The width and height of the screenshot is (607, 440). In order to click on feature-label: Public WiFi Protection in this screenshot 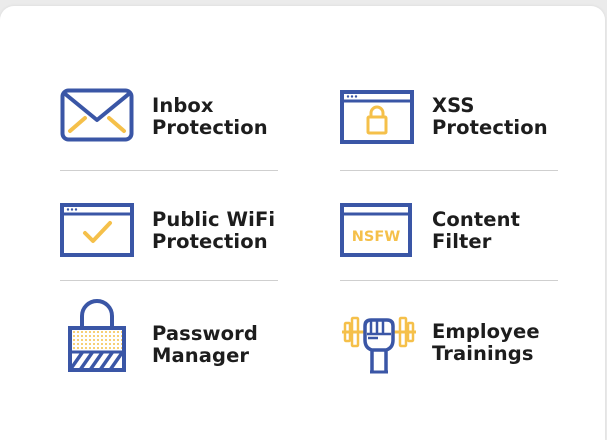, I will do `click(214, 230)`.